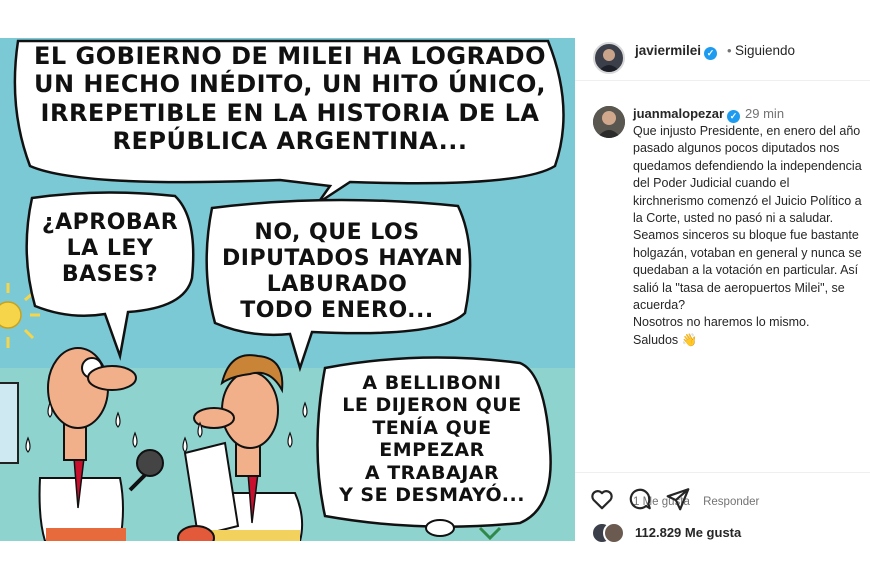 The height and width of the screenshot is (580, 870). I want to click on comment-meta: 1 Me gusta Responder, so click(701, 502).